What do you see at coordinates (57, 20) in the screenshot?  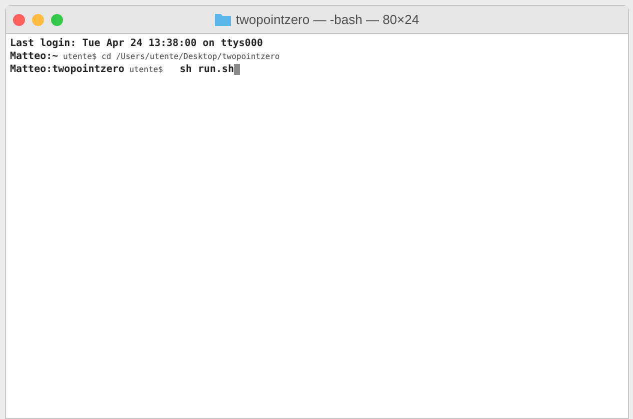 I see `maximize-icon` at bounding box center [57, 20].